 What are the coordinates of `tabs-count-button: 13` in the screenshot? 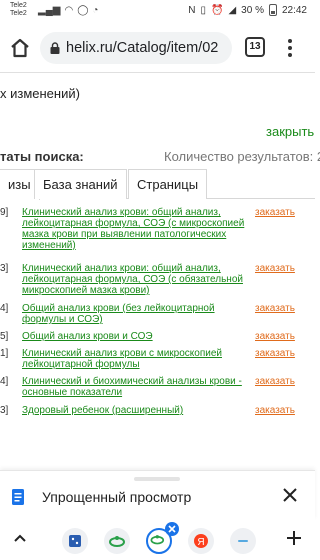 It's located at (255, 47).